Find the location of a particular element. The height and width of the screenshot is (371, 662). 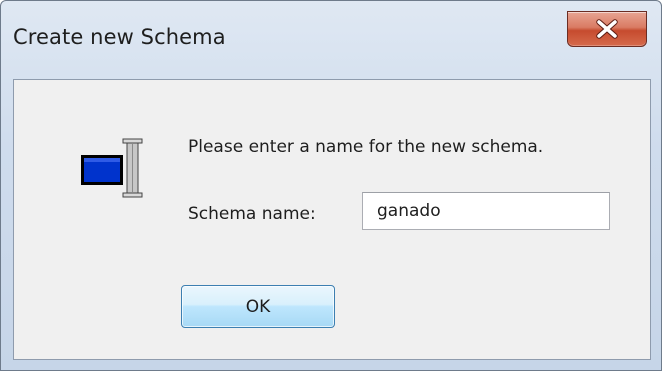

close-icon is located at coordinates (607, 29).